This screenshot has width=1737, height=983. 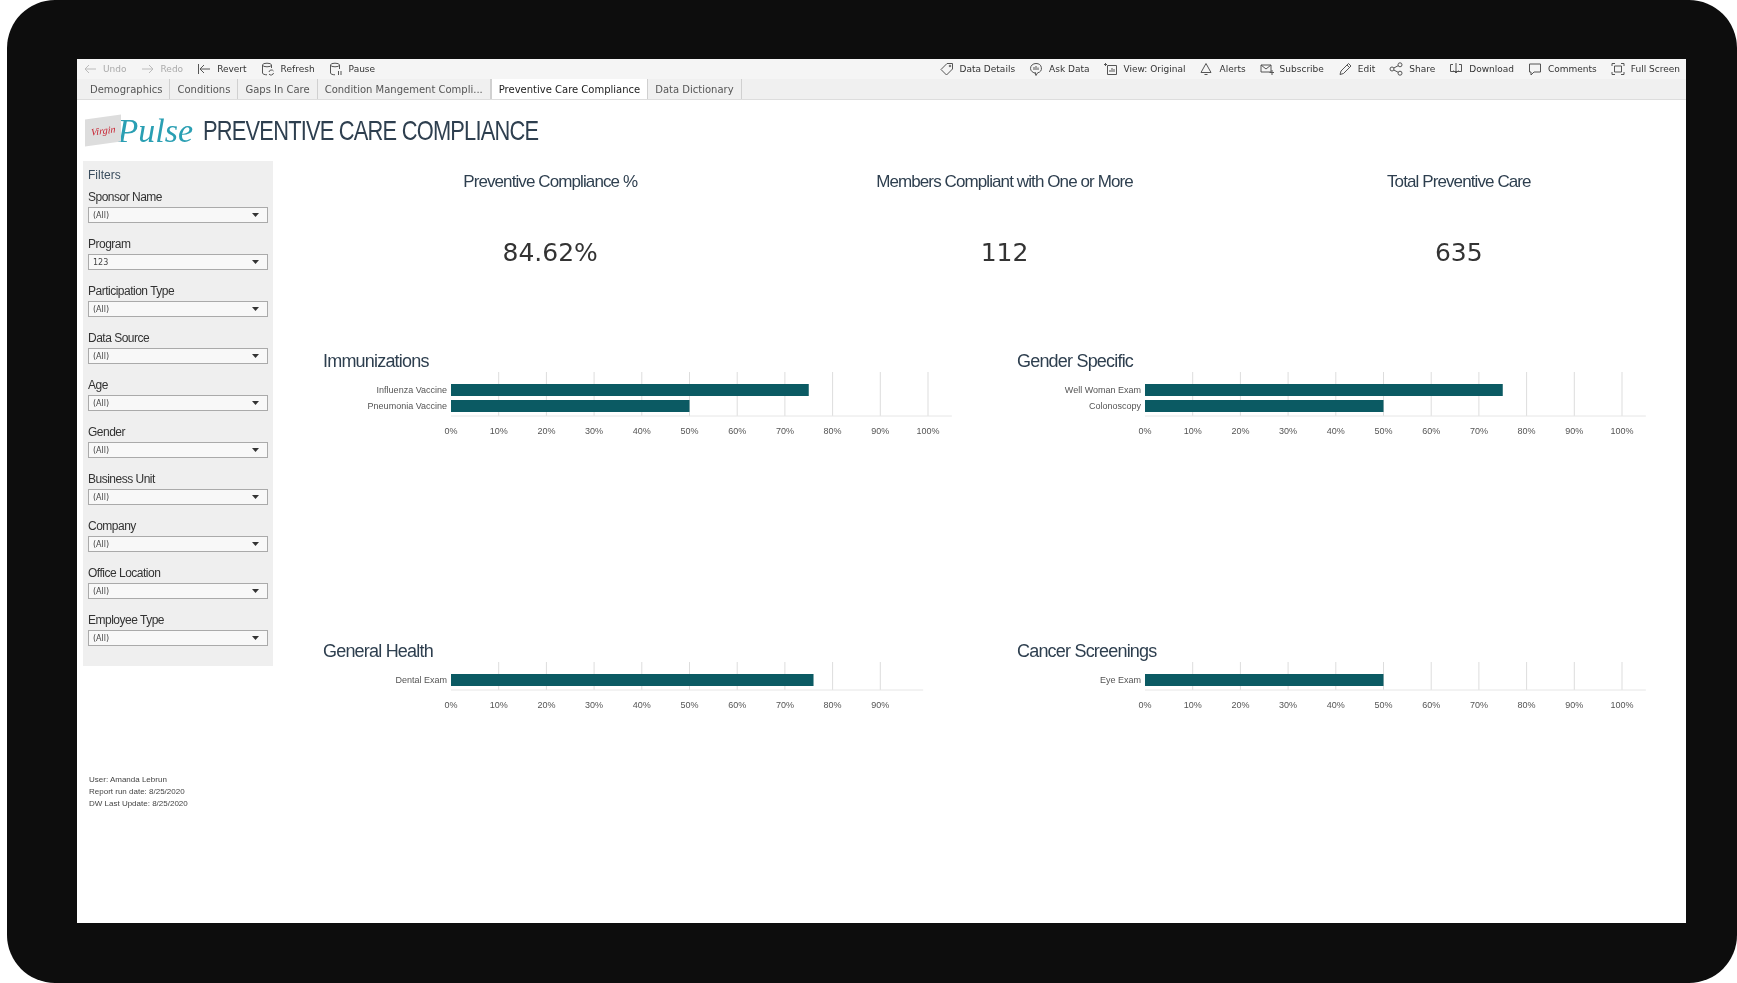 I want to click on filter-label: Office Location, so click(x=125, y=573).